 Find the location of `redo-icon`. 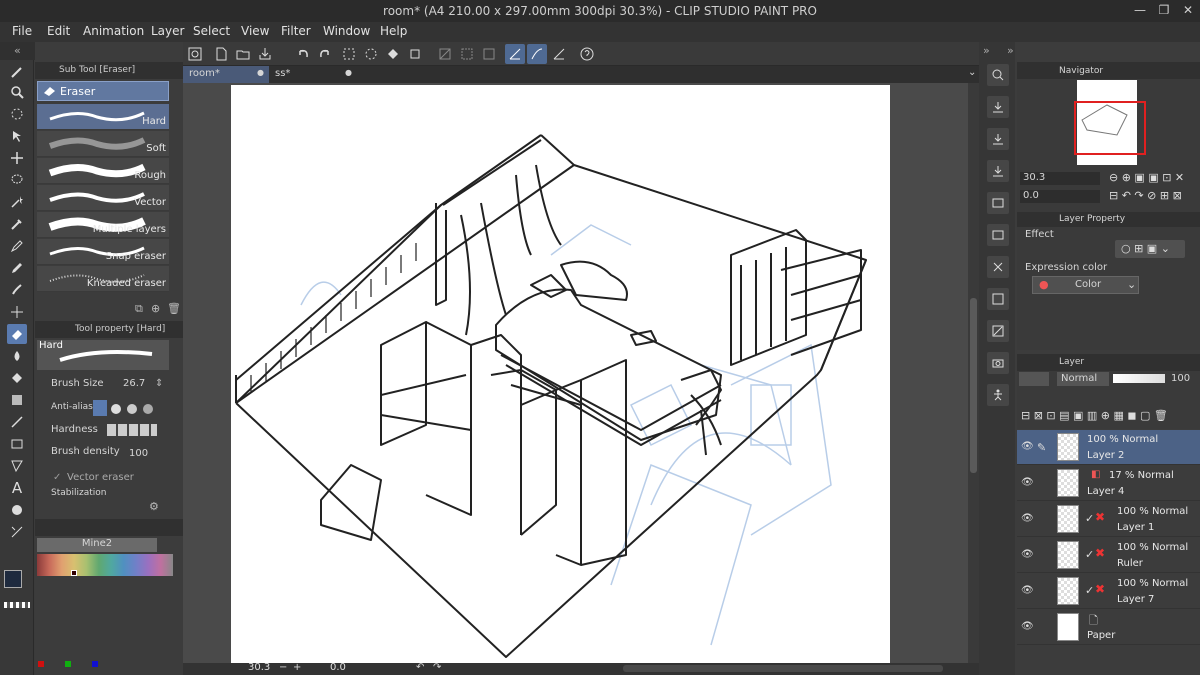

redo-icon is located at coordinates (325, 54).